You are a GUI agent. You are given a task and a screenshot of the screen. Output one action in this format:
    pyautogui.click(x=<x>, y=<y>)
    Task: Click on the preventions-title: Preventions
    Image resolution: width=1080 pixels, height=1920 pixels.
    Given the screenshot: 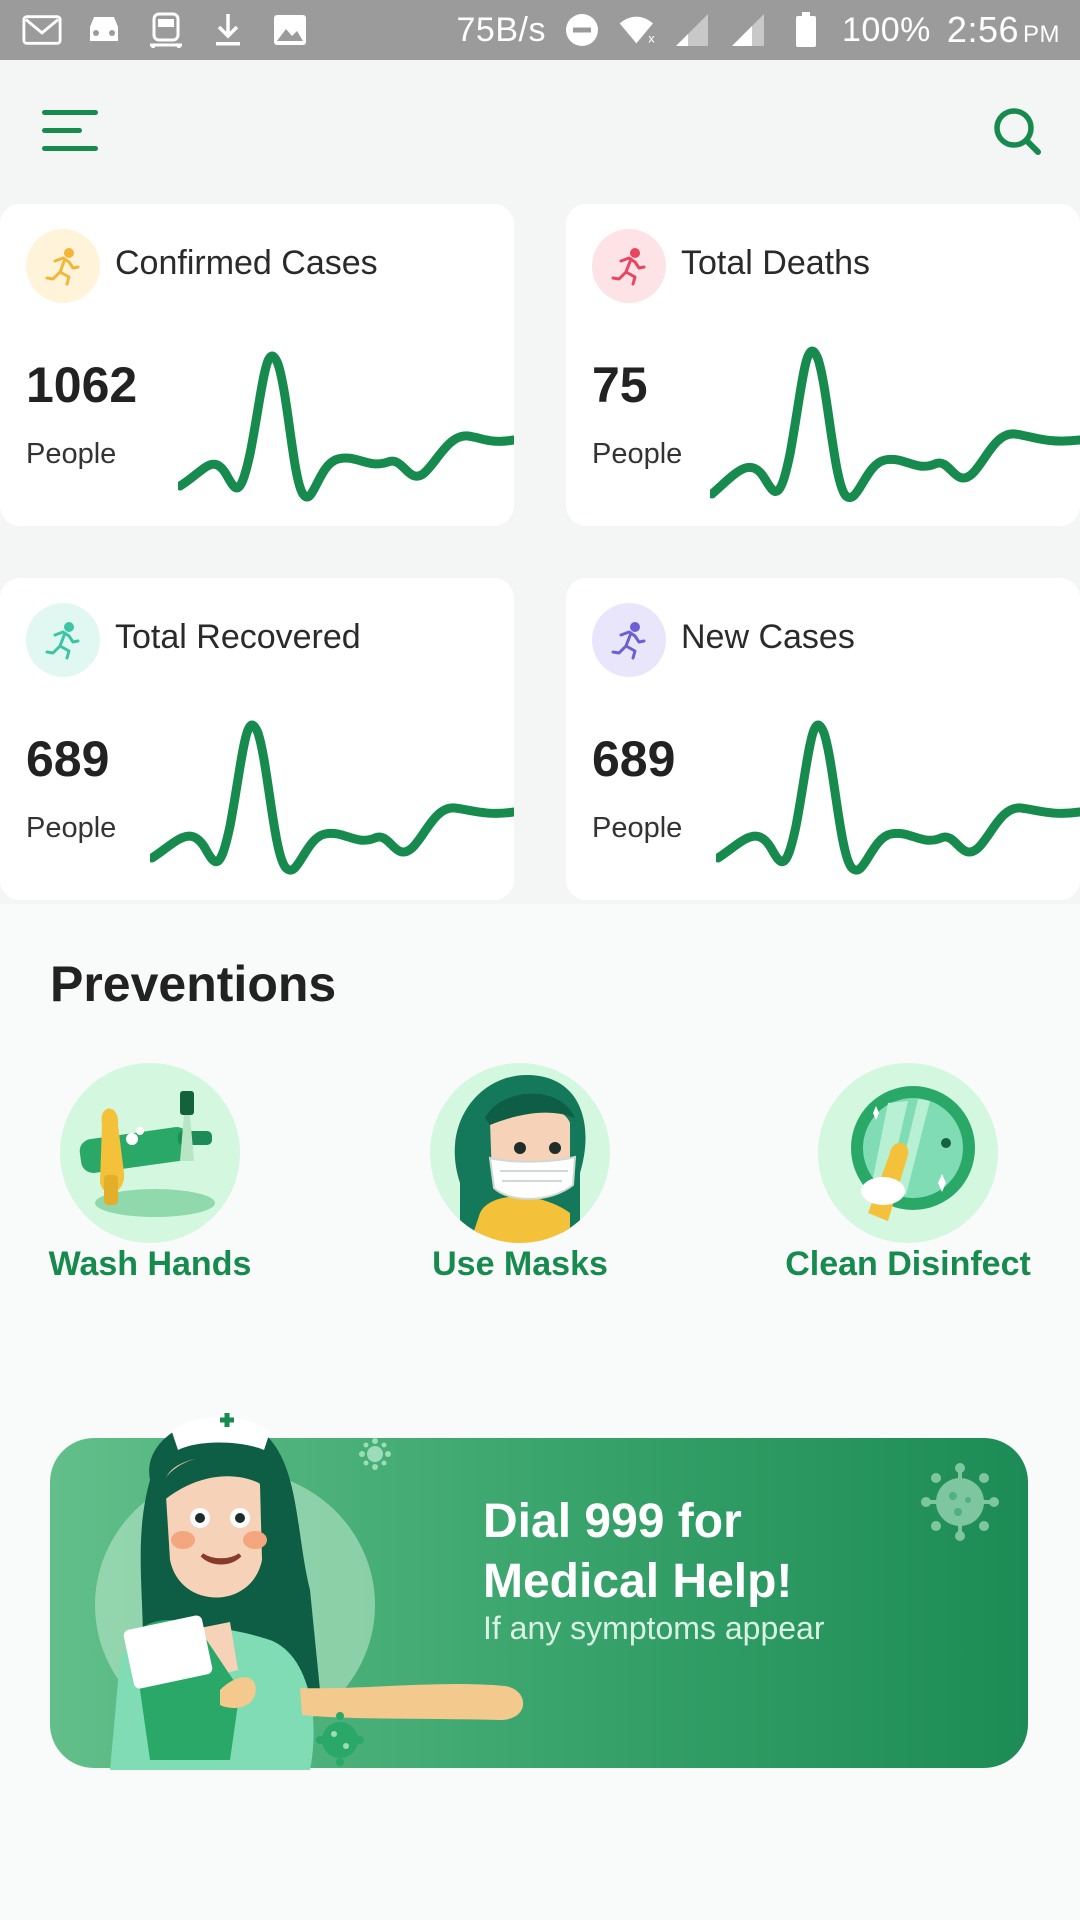 What is the action you would take?
    pyautogui.click(x=193, y=984)
    